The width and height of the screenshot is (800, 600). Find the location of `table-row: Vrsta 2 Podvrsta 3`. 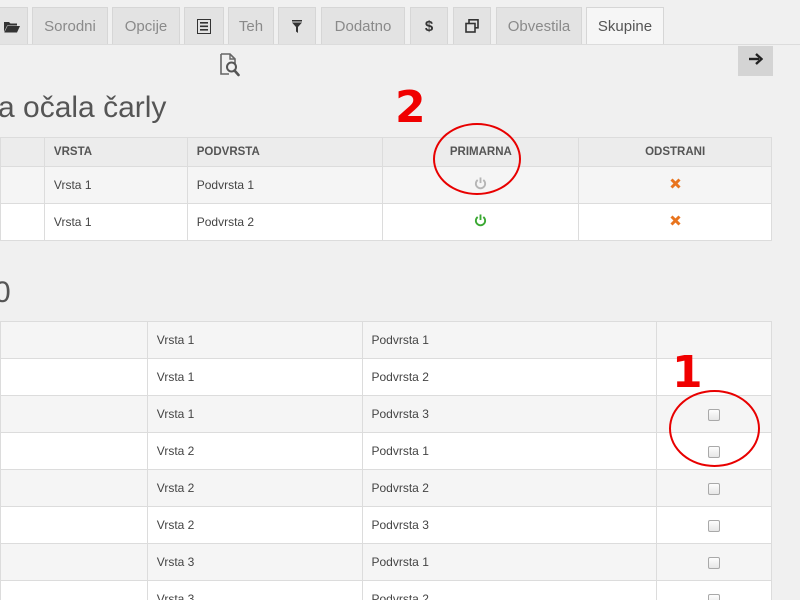

table-row: Vrsta 2 Podvrsta 3 is located at coordinates (386, 525).